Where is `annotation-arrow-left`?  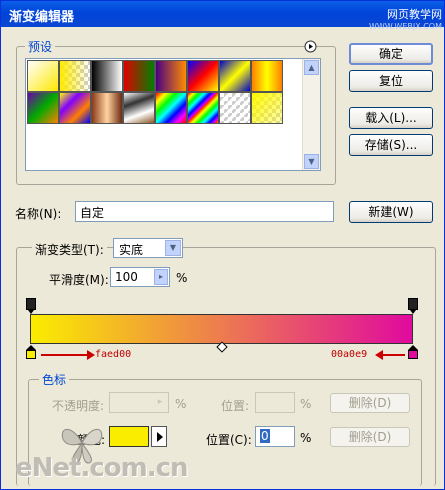 annotation-arrow-left is located at coordinates (64, 355).